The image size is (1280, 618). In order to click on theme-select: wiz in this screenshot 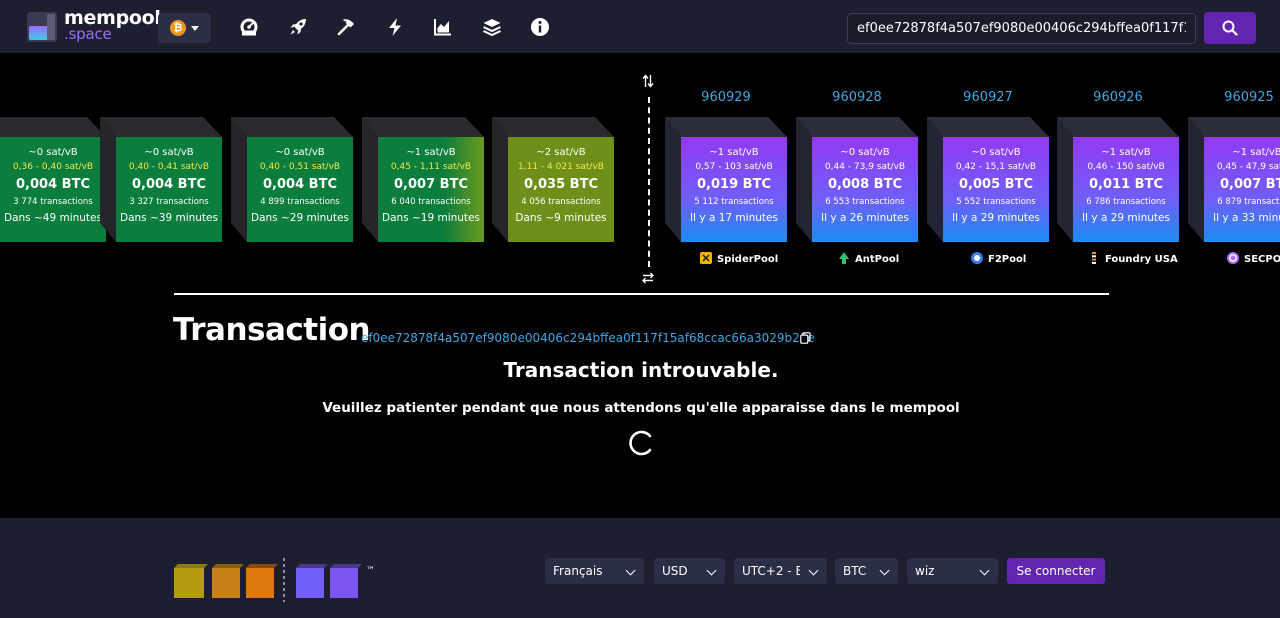, I will do `click(952, 571)`.